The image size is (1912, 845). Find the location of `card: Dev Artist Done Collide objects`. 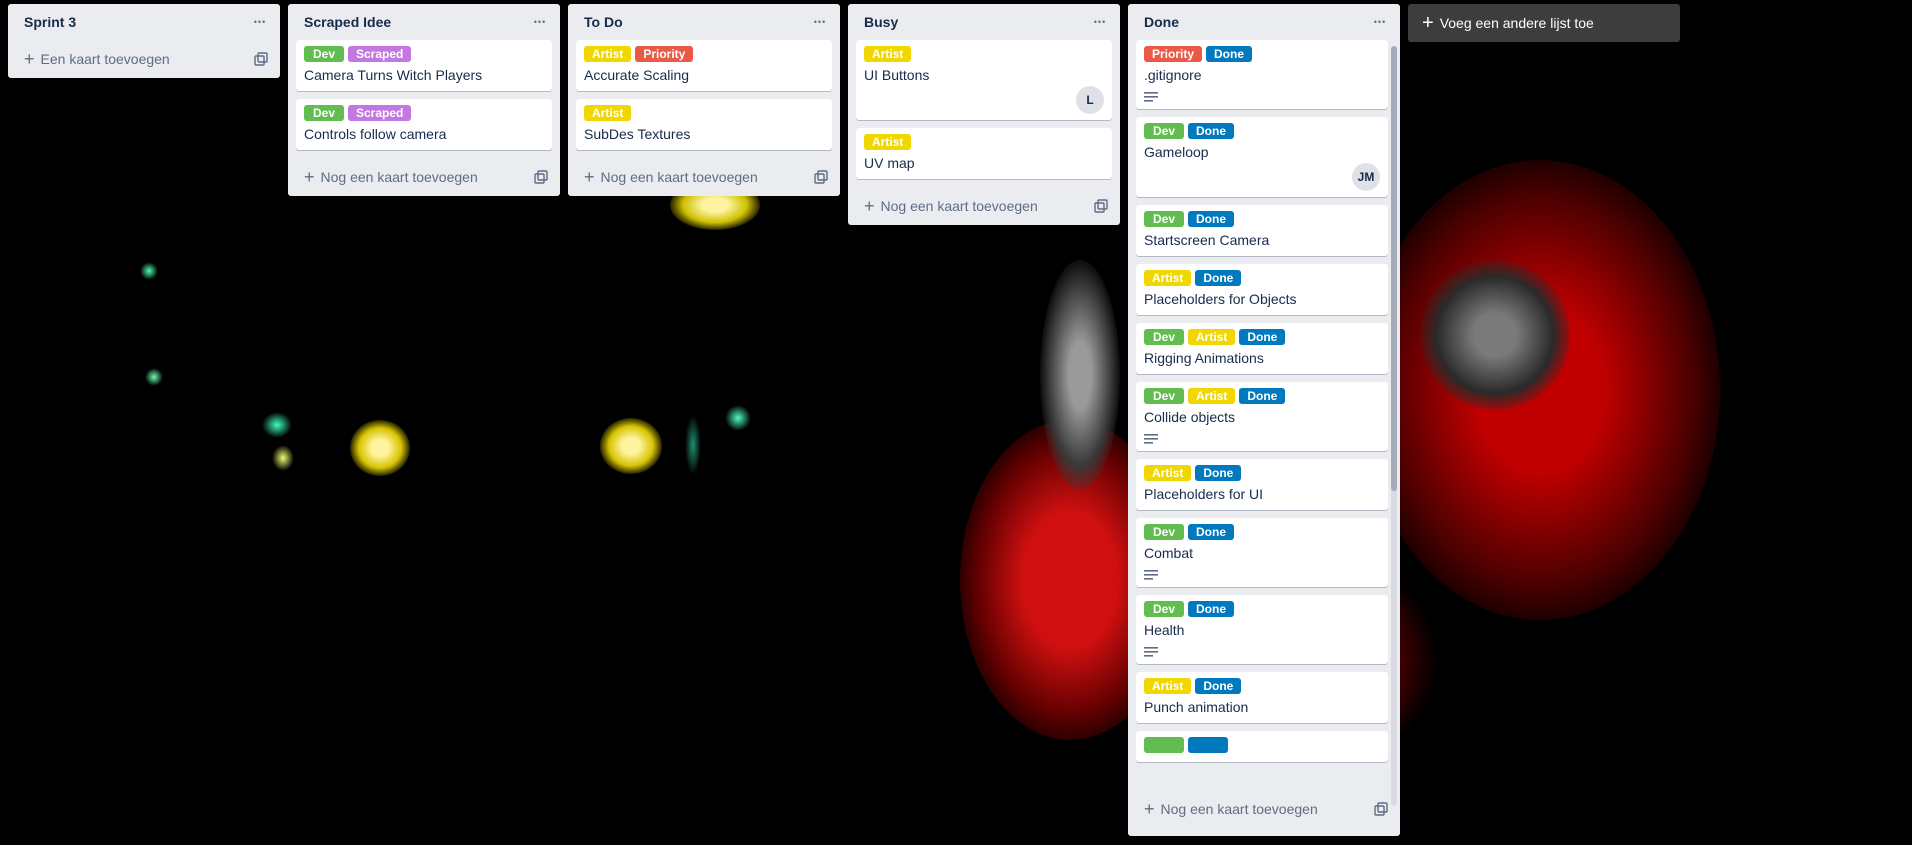

card: Dev Artist Done Collide objects is located at coordinates (1262, 416).